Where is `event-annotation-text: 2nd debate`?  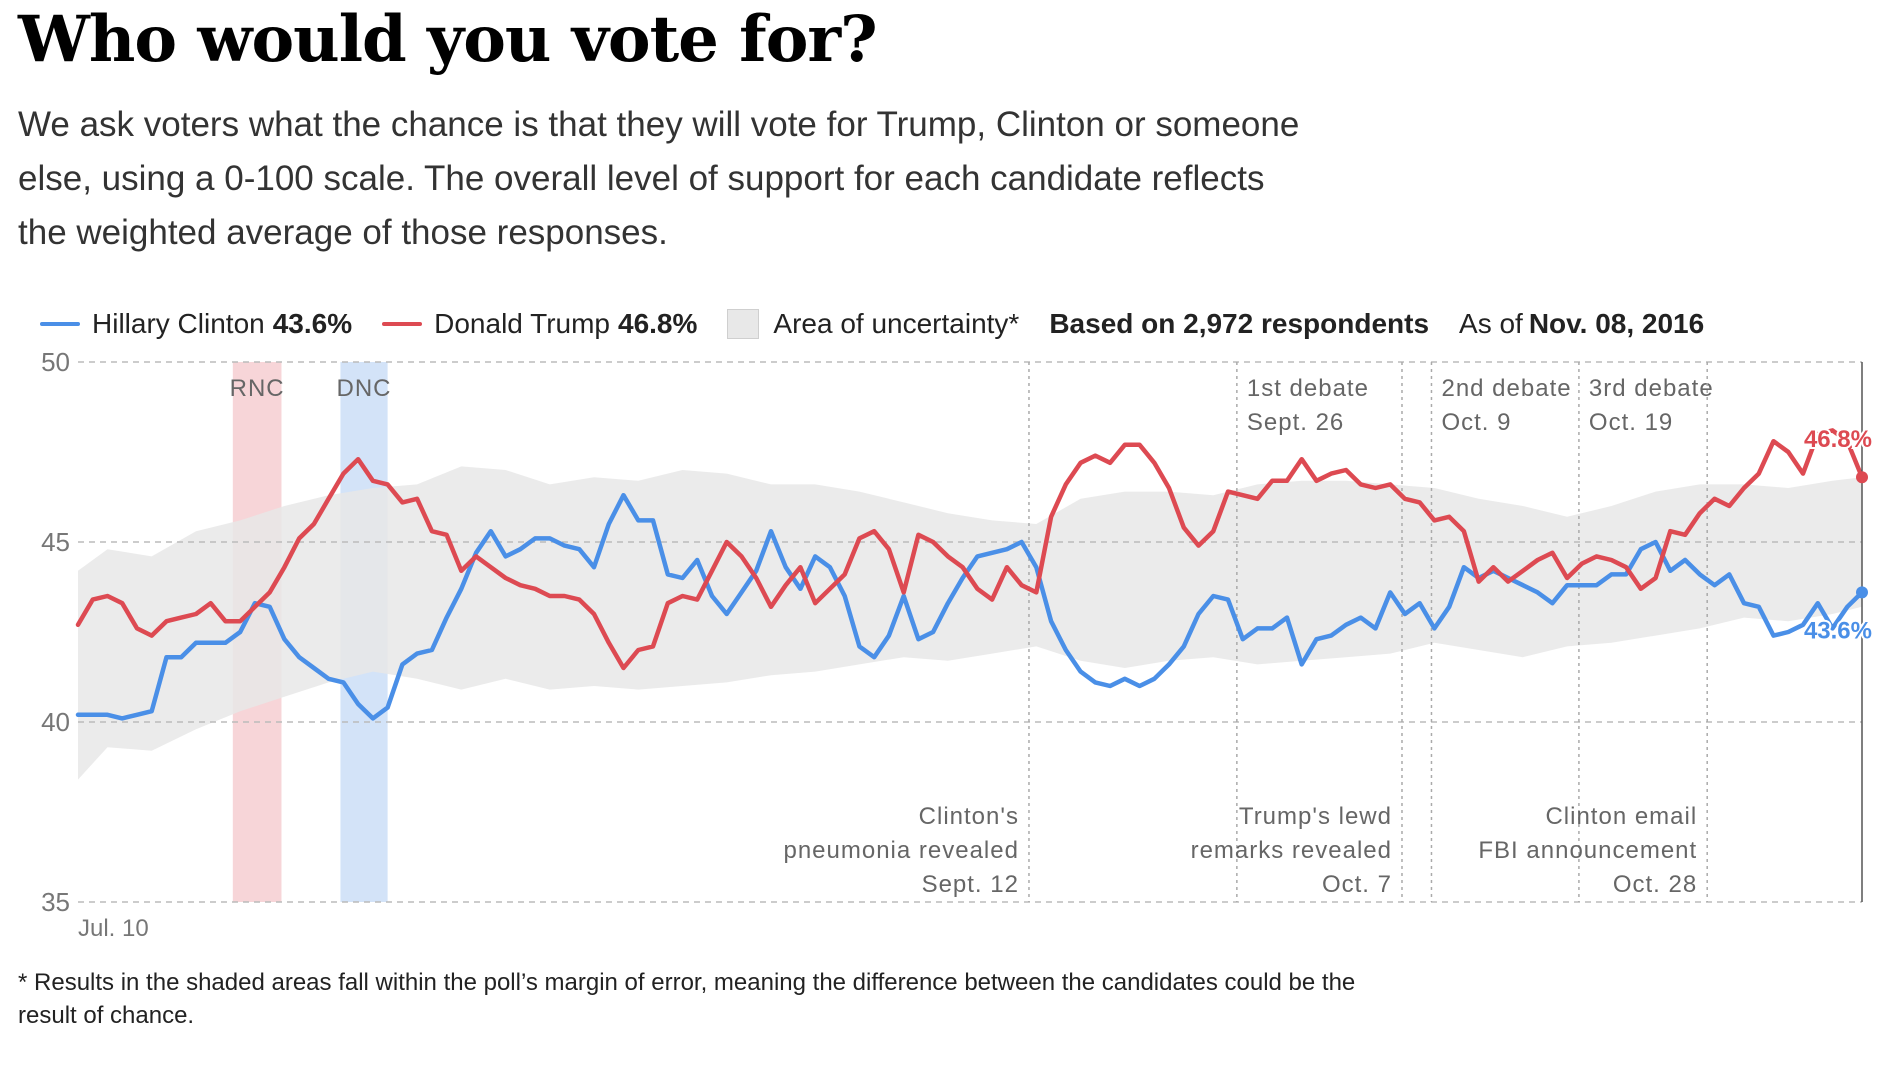 event-annotation-text: 2nd debate is located at coordinates (1506, 388).